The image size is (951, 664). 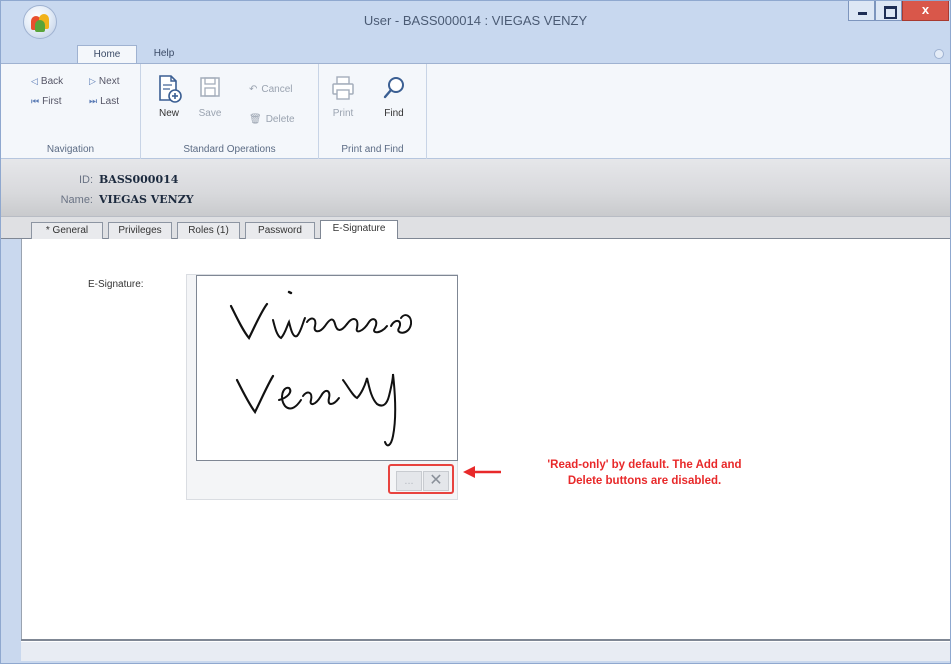 I want to click on annotation-arrow-icon, so click(x=482, y=472).